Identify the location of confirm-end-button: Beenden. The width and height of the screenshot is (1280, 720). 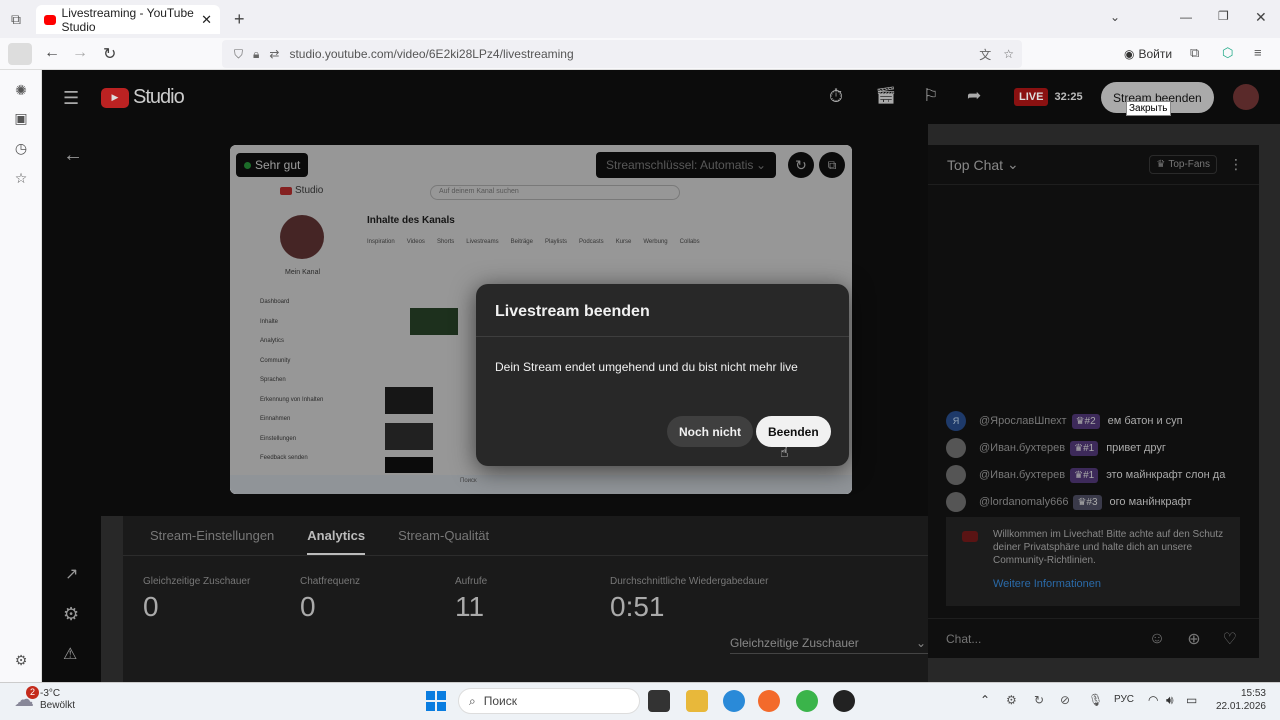
(793, 431).